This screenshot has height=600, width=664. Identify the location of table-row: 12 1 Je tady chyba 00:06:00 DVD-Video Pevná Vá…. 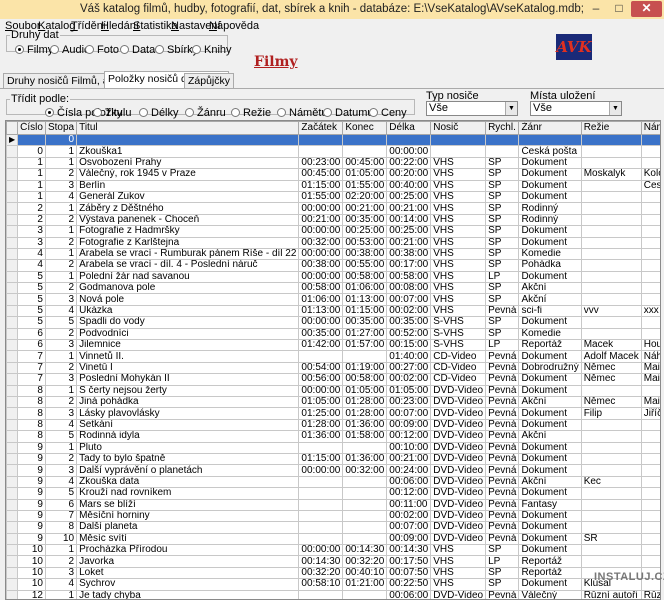
(333, 594).